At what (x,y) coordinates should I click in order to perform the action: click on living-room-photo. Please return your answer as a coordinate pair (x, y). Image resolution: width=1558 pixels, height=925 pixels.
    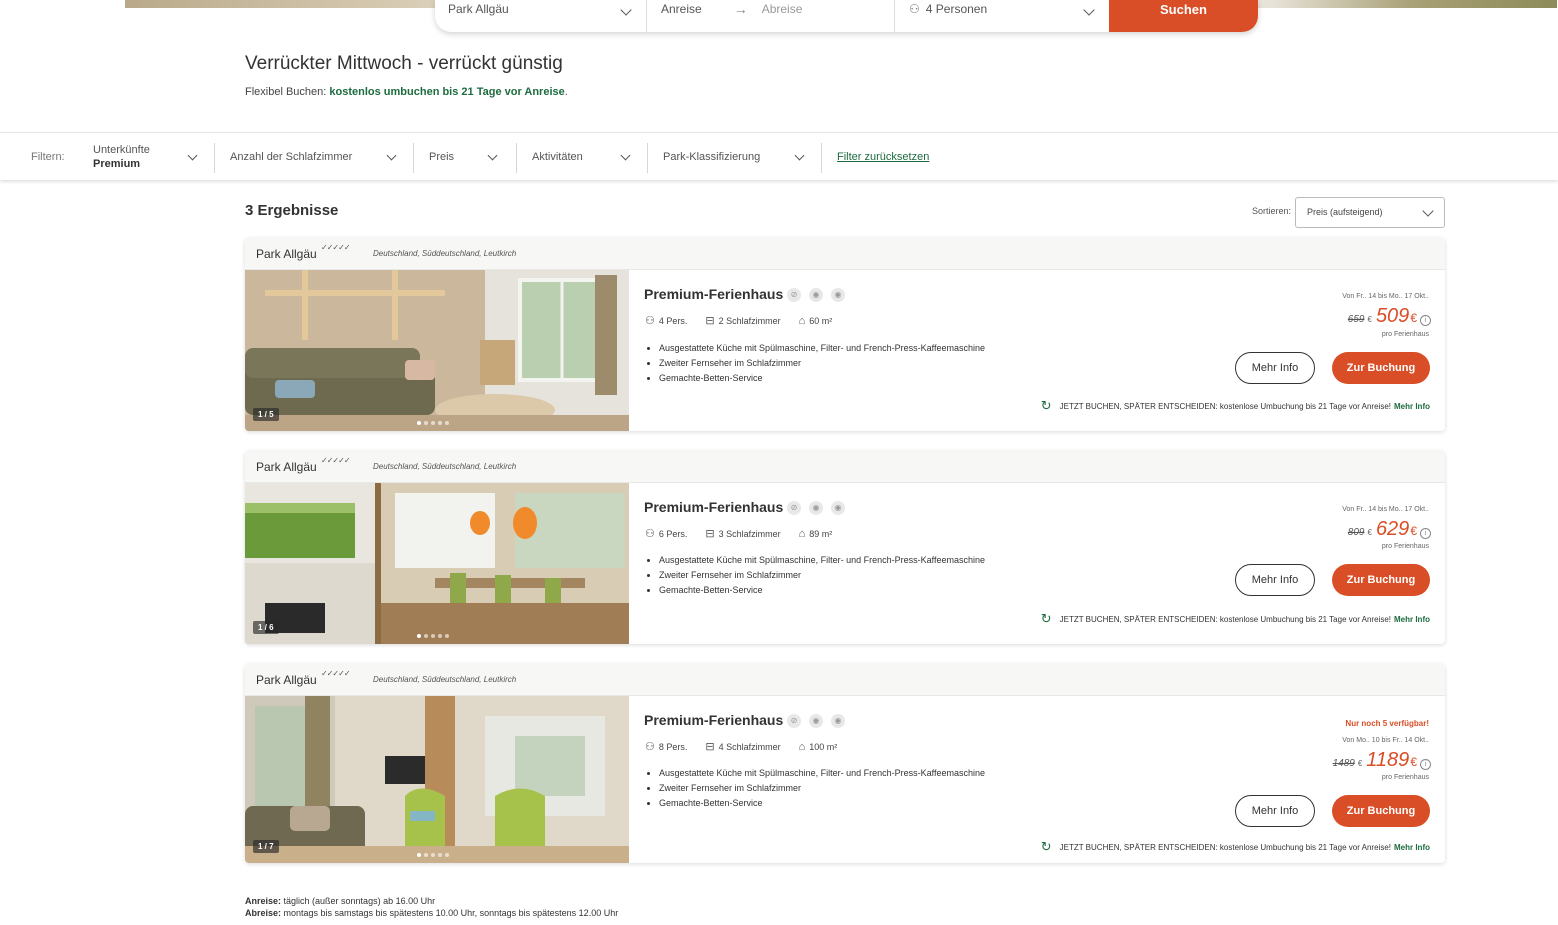
    Looking at the image, I should click on (437, 350).